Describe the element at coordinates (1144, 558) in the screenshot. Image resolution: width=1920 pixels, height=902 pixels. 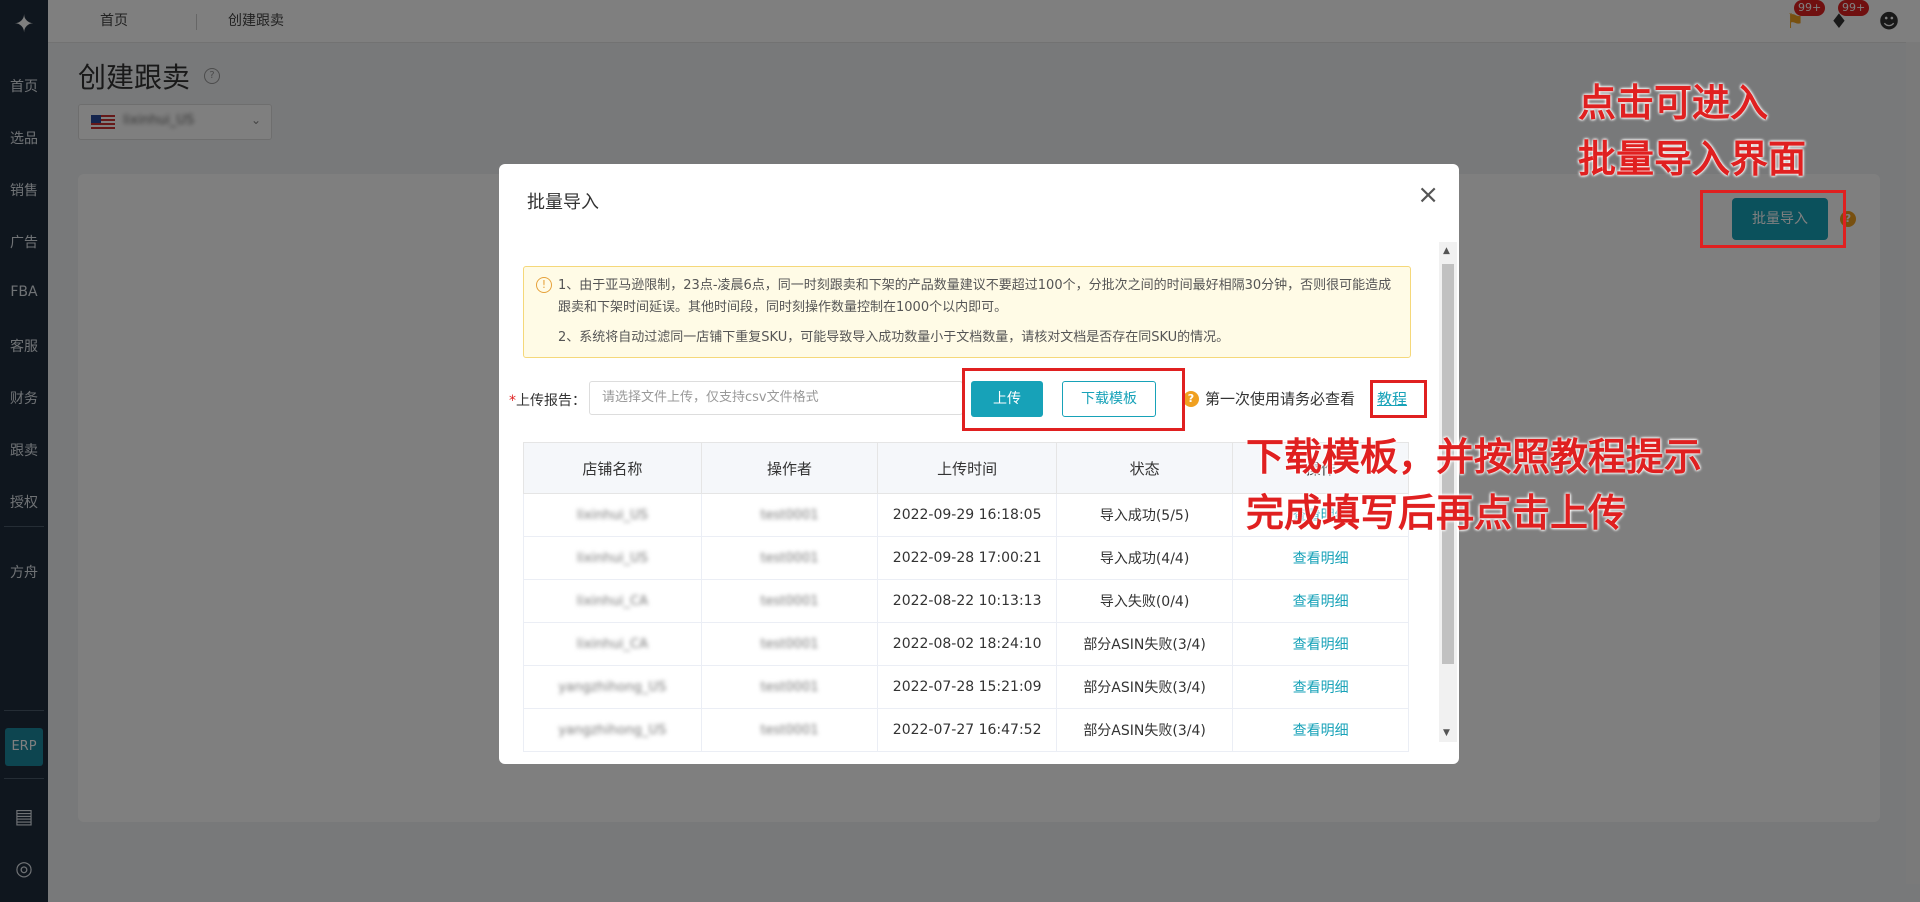
I see `cell-status: 导入成功(4/4)` at that location.